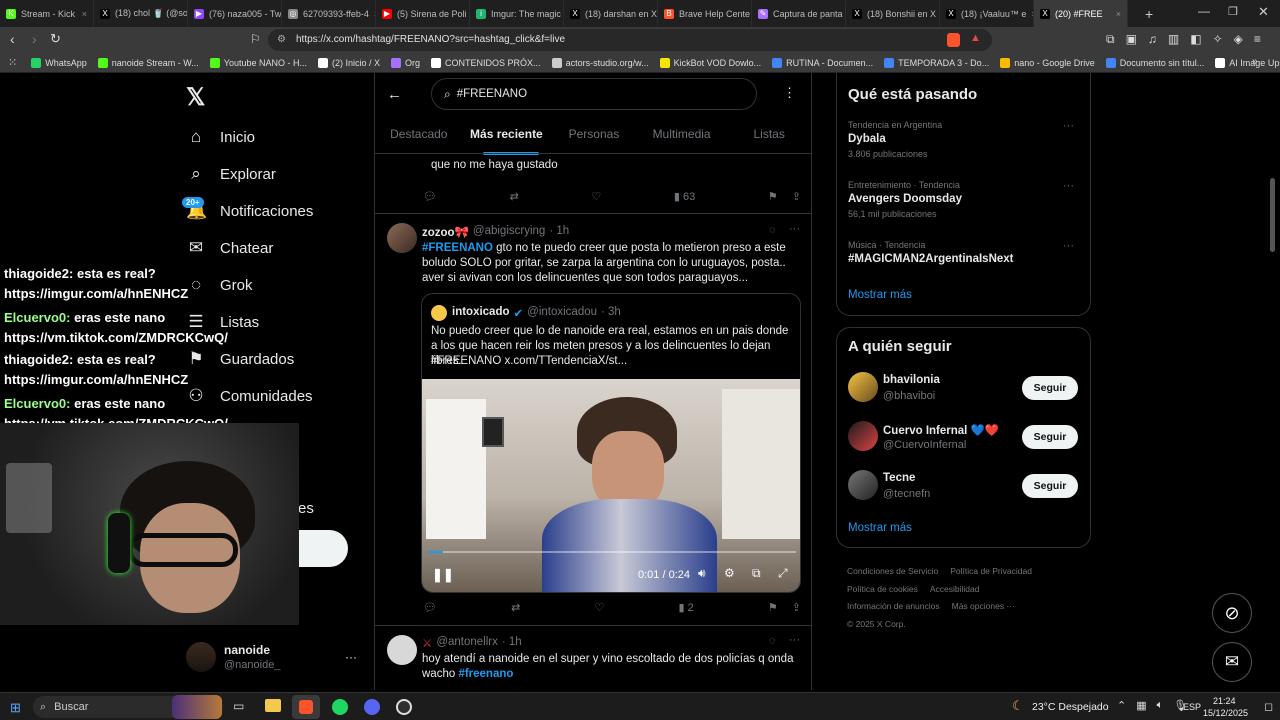 This screenshot has width=1280, height=720. Describe the element at coordinates (756, 573) in the screenshot. I see `picture-in-picture-icon: ⧉` at that location.